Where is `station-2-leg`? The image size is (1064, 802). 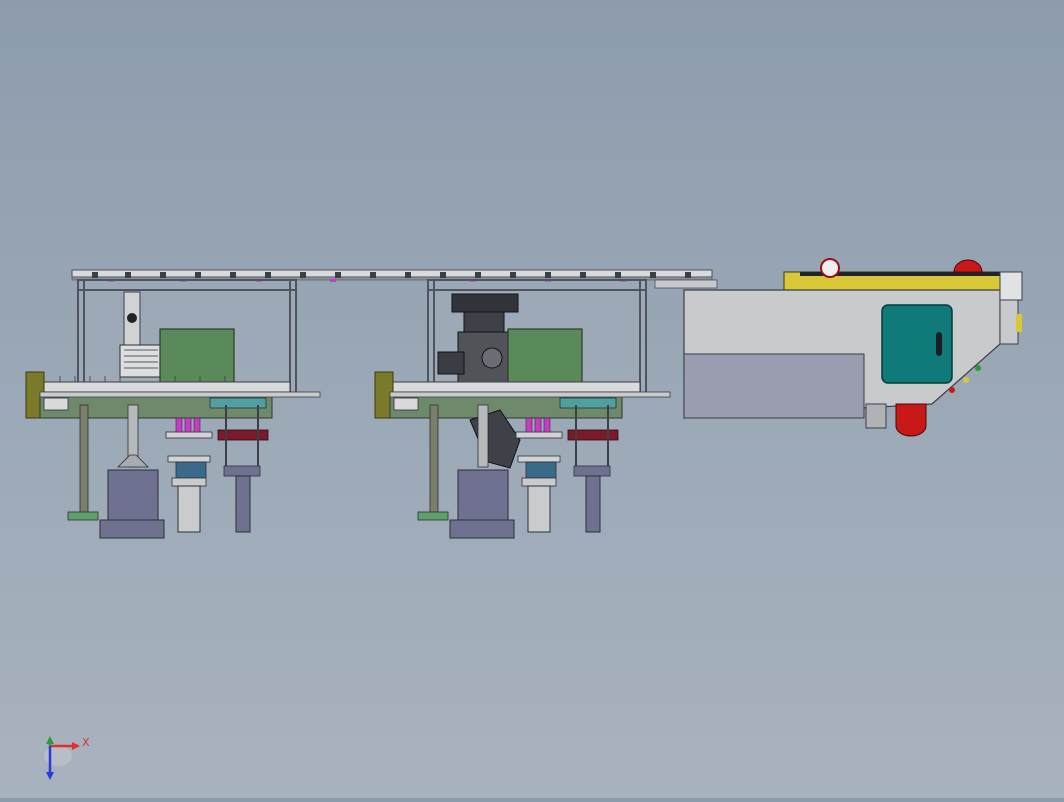
station-2-leg is located at coordinates (434, 459).